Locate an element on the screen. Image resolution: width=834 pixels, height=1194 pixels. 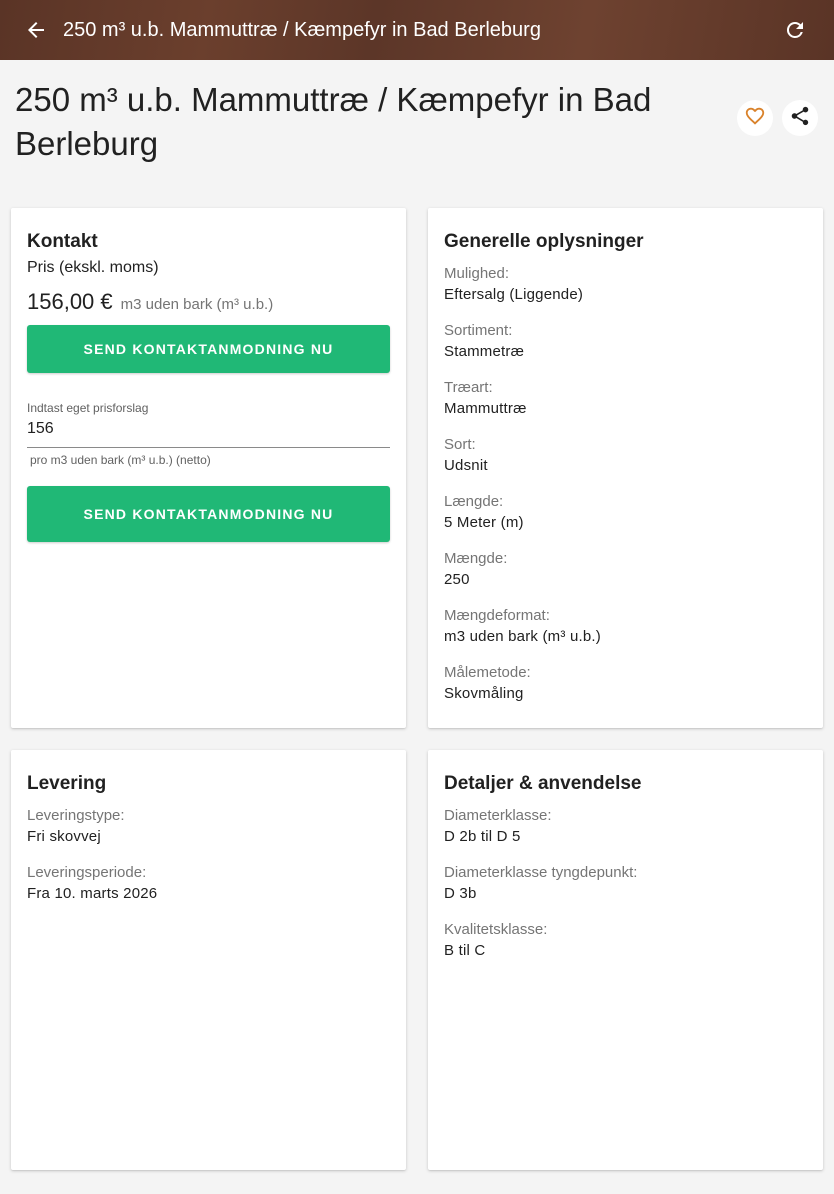
field-value: Skovmåling is located at coordinates (484, 693).